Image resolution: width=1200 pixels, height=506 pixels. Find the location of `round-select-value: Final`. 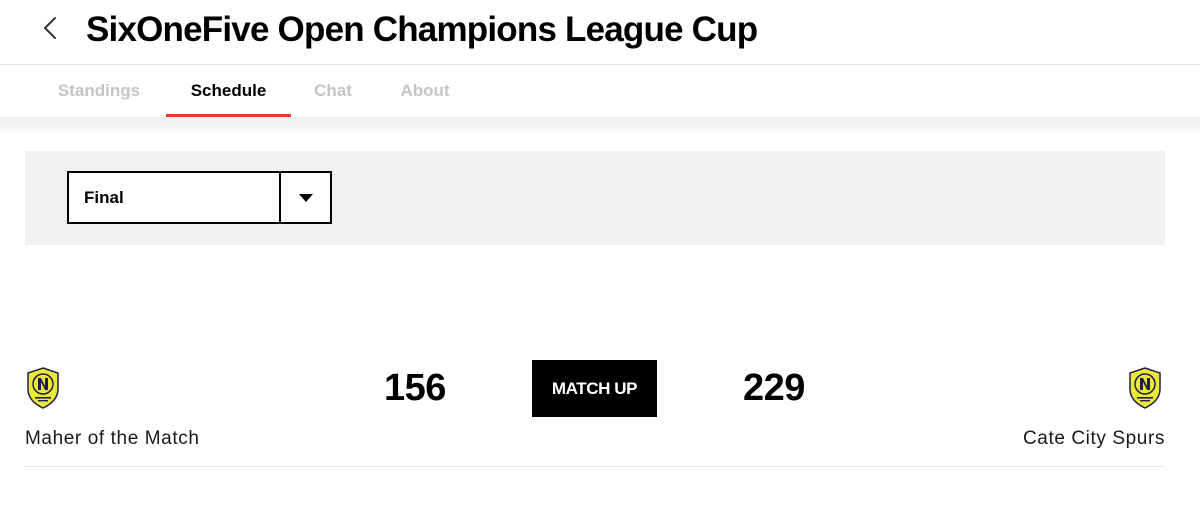

round-select-value: Final is located at coordinates (104, 197).